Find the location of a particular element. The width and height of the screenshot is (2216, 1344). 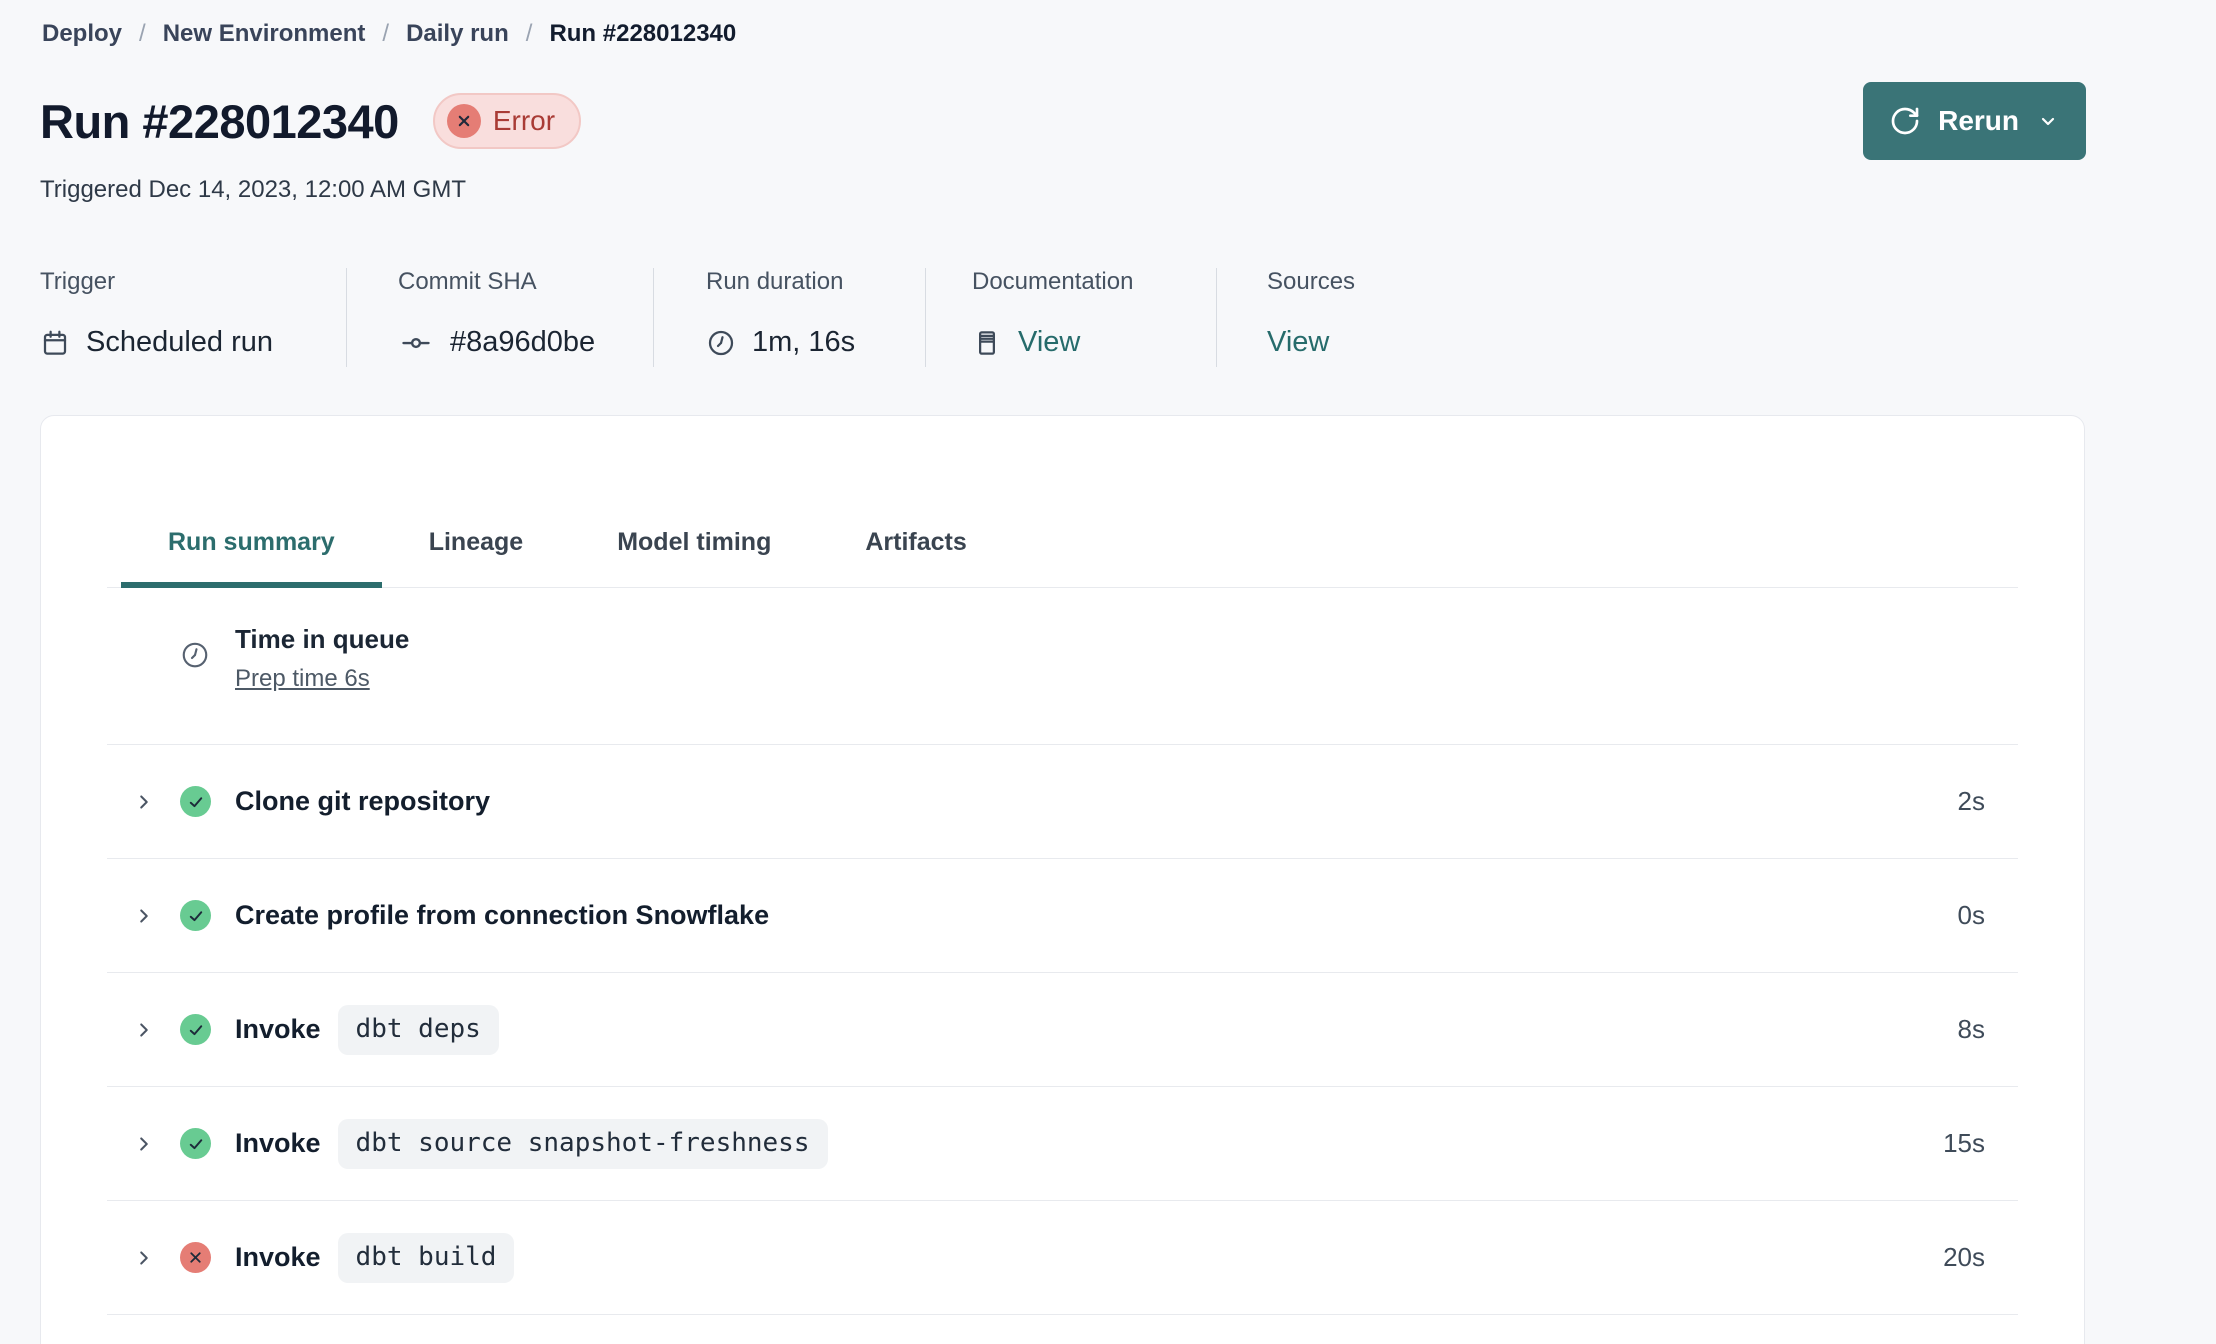

triggered-timestamp: Triggered Dec 14, 2023, 12:00 AM GMT is located at coordinates (253, 189).